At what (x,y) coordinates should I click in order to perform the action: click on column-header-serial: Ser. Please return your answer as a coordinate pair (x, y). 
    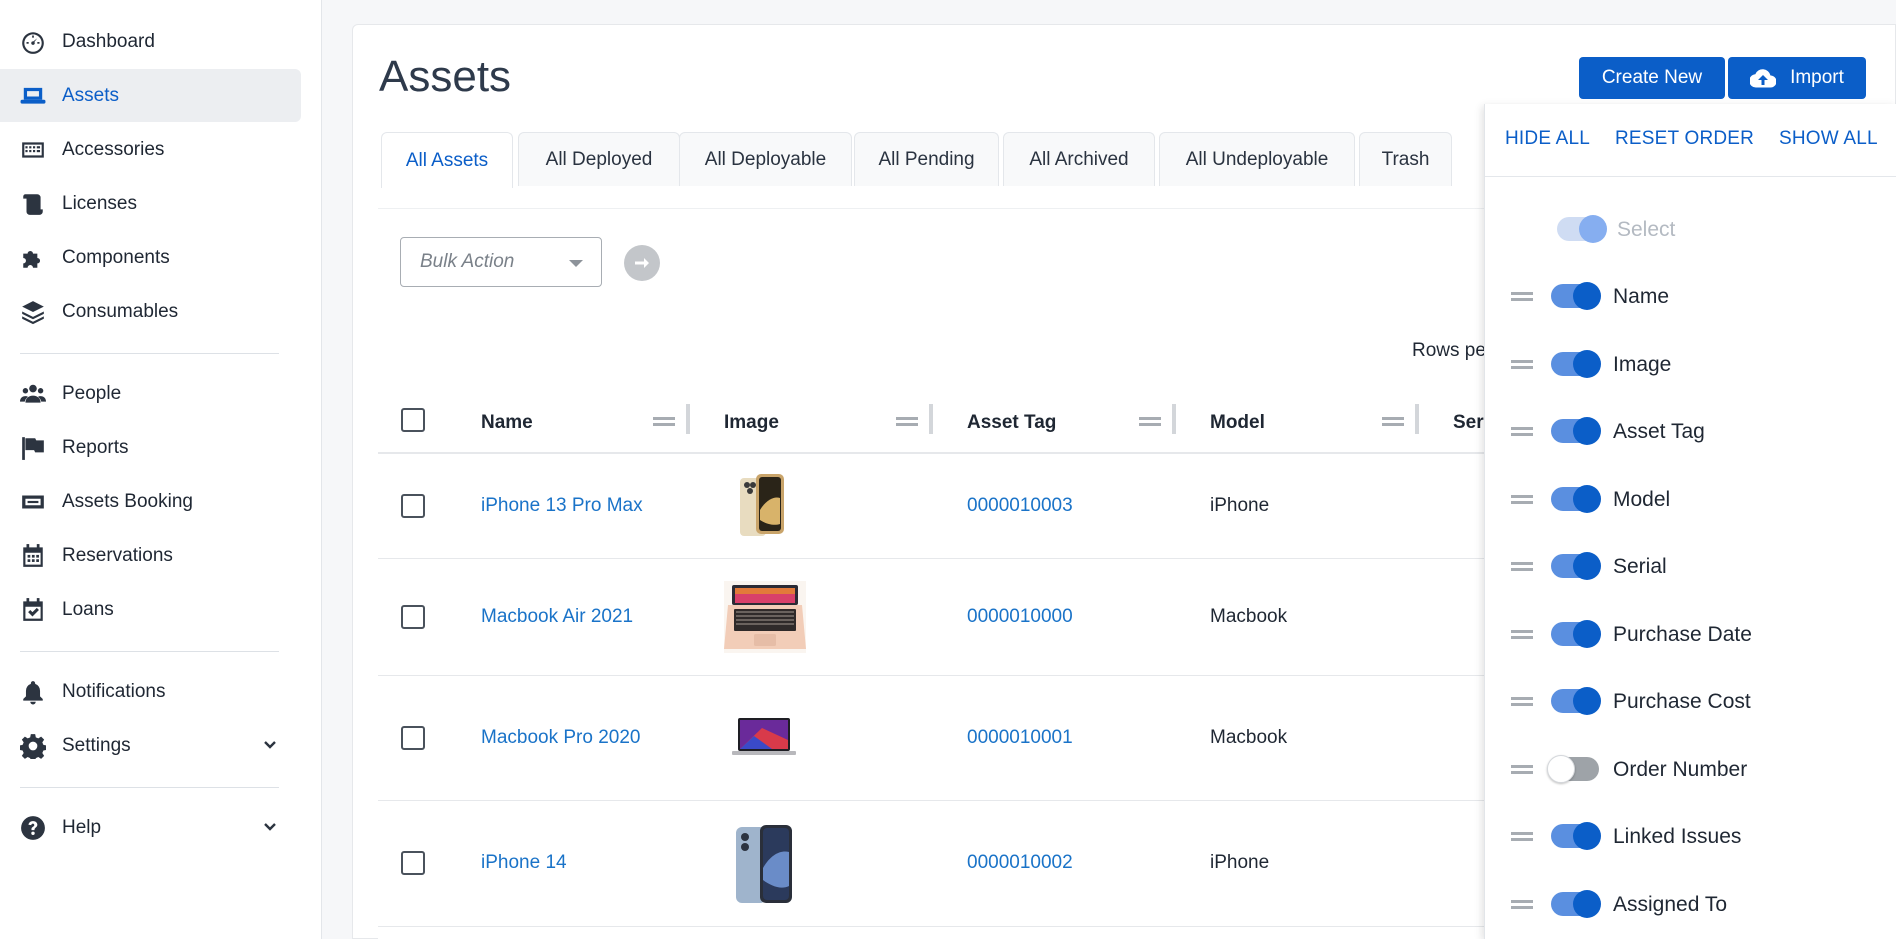
    Looking at the image, I should click on (1468, 423).